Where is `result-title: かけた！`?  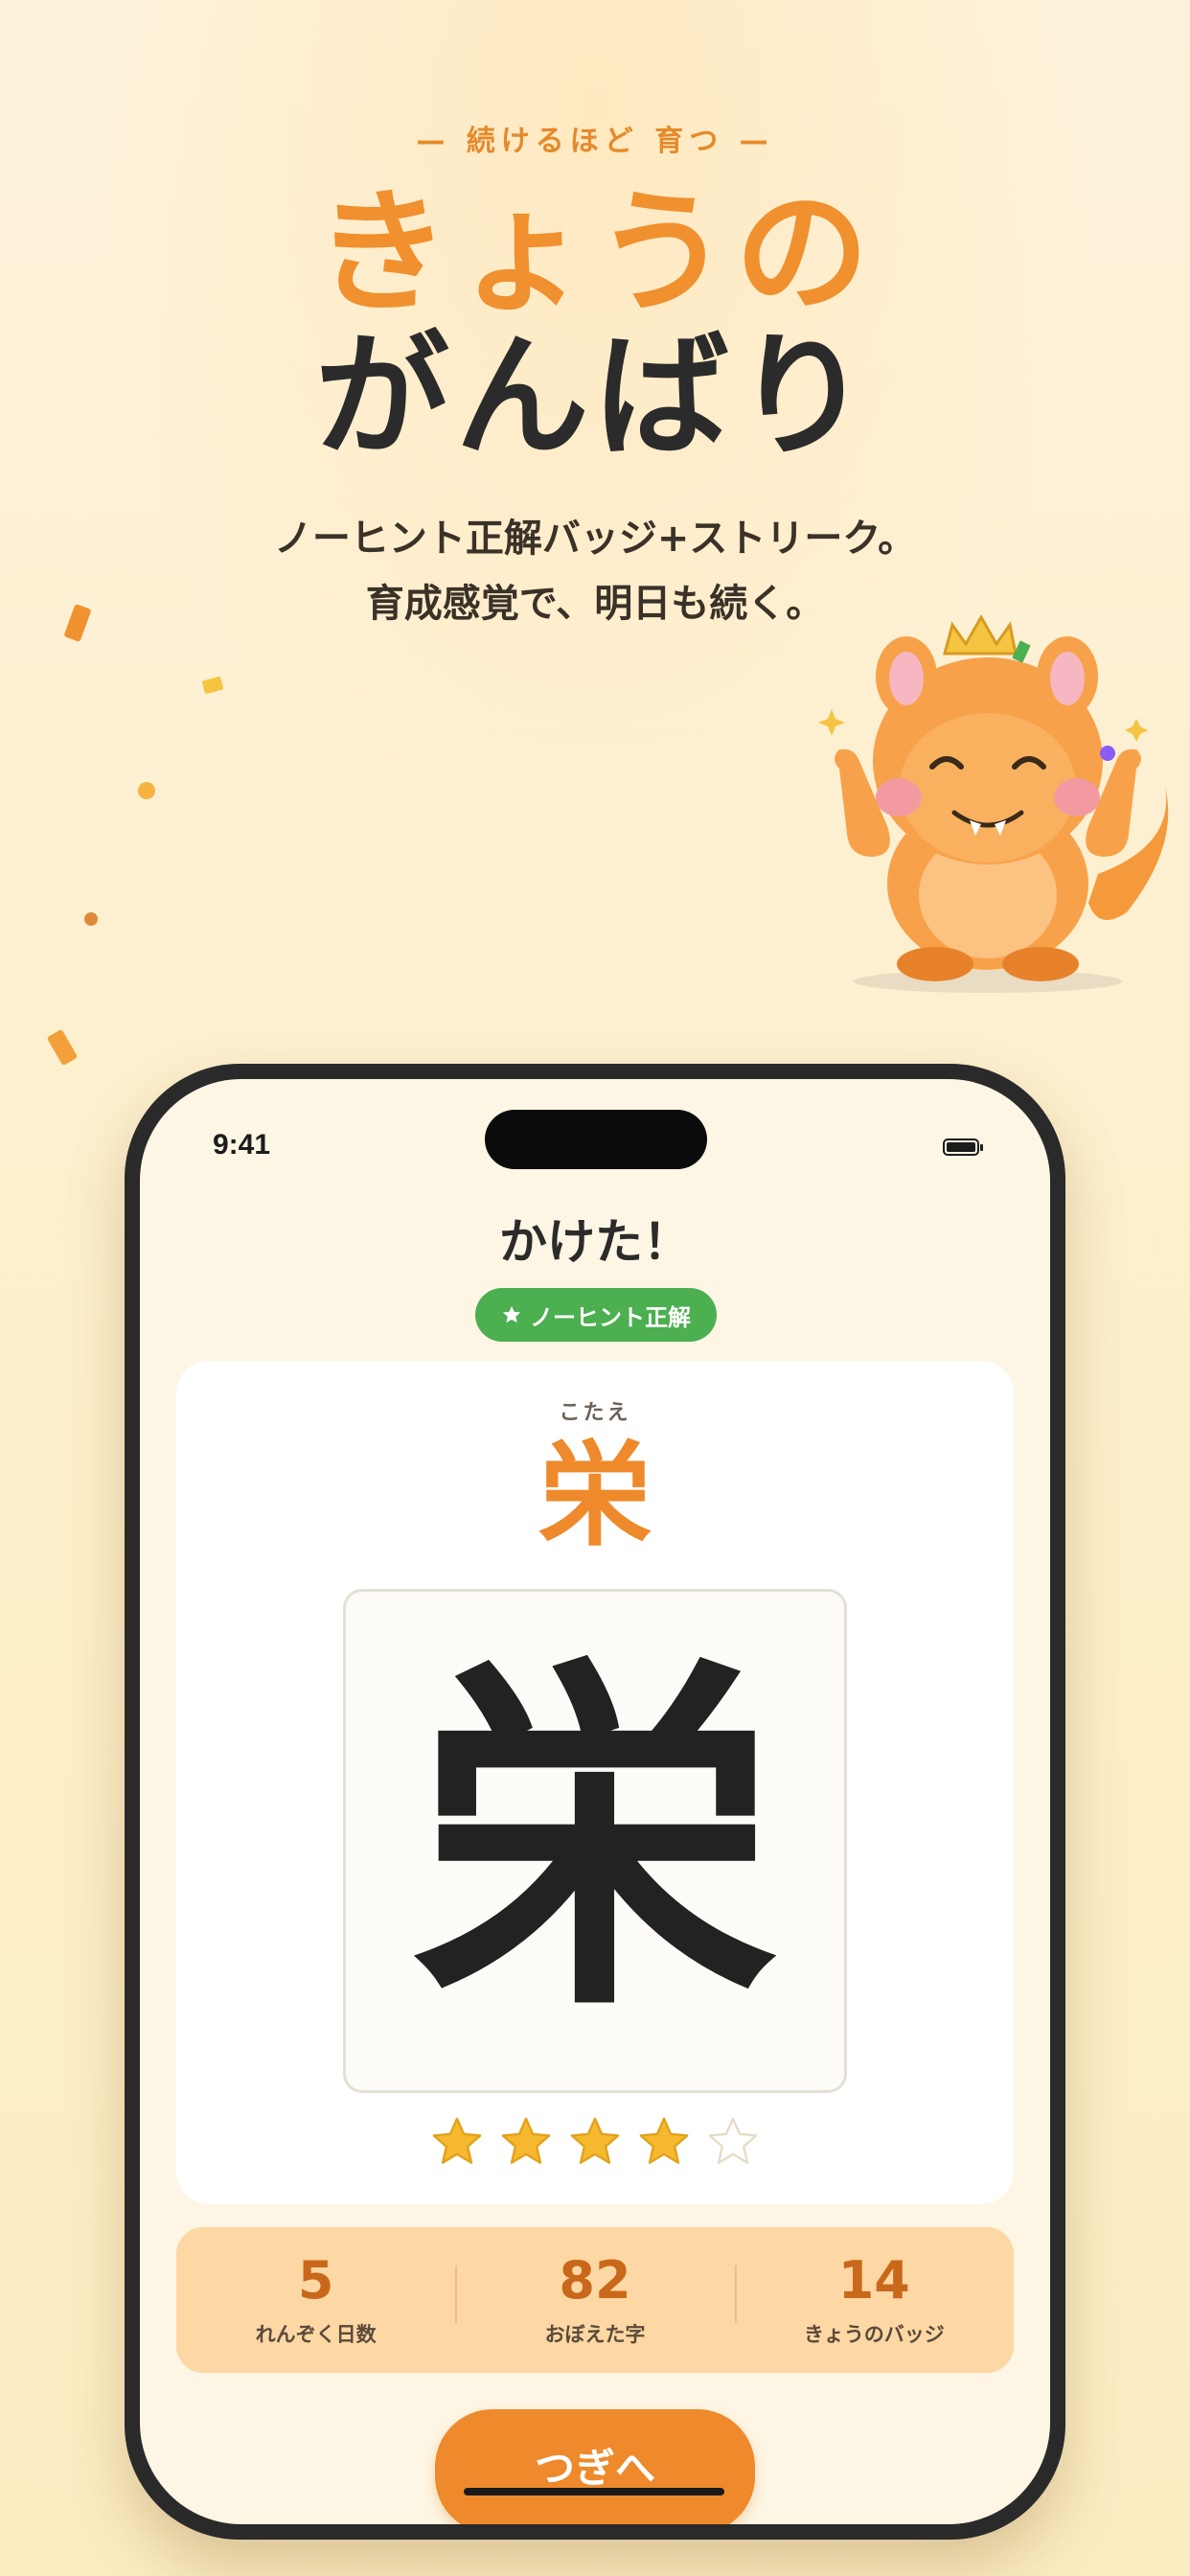
result-title: かけた！ is located at coordinates (595, 1242).